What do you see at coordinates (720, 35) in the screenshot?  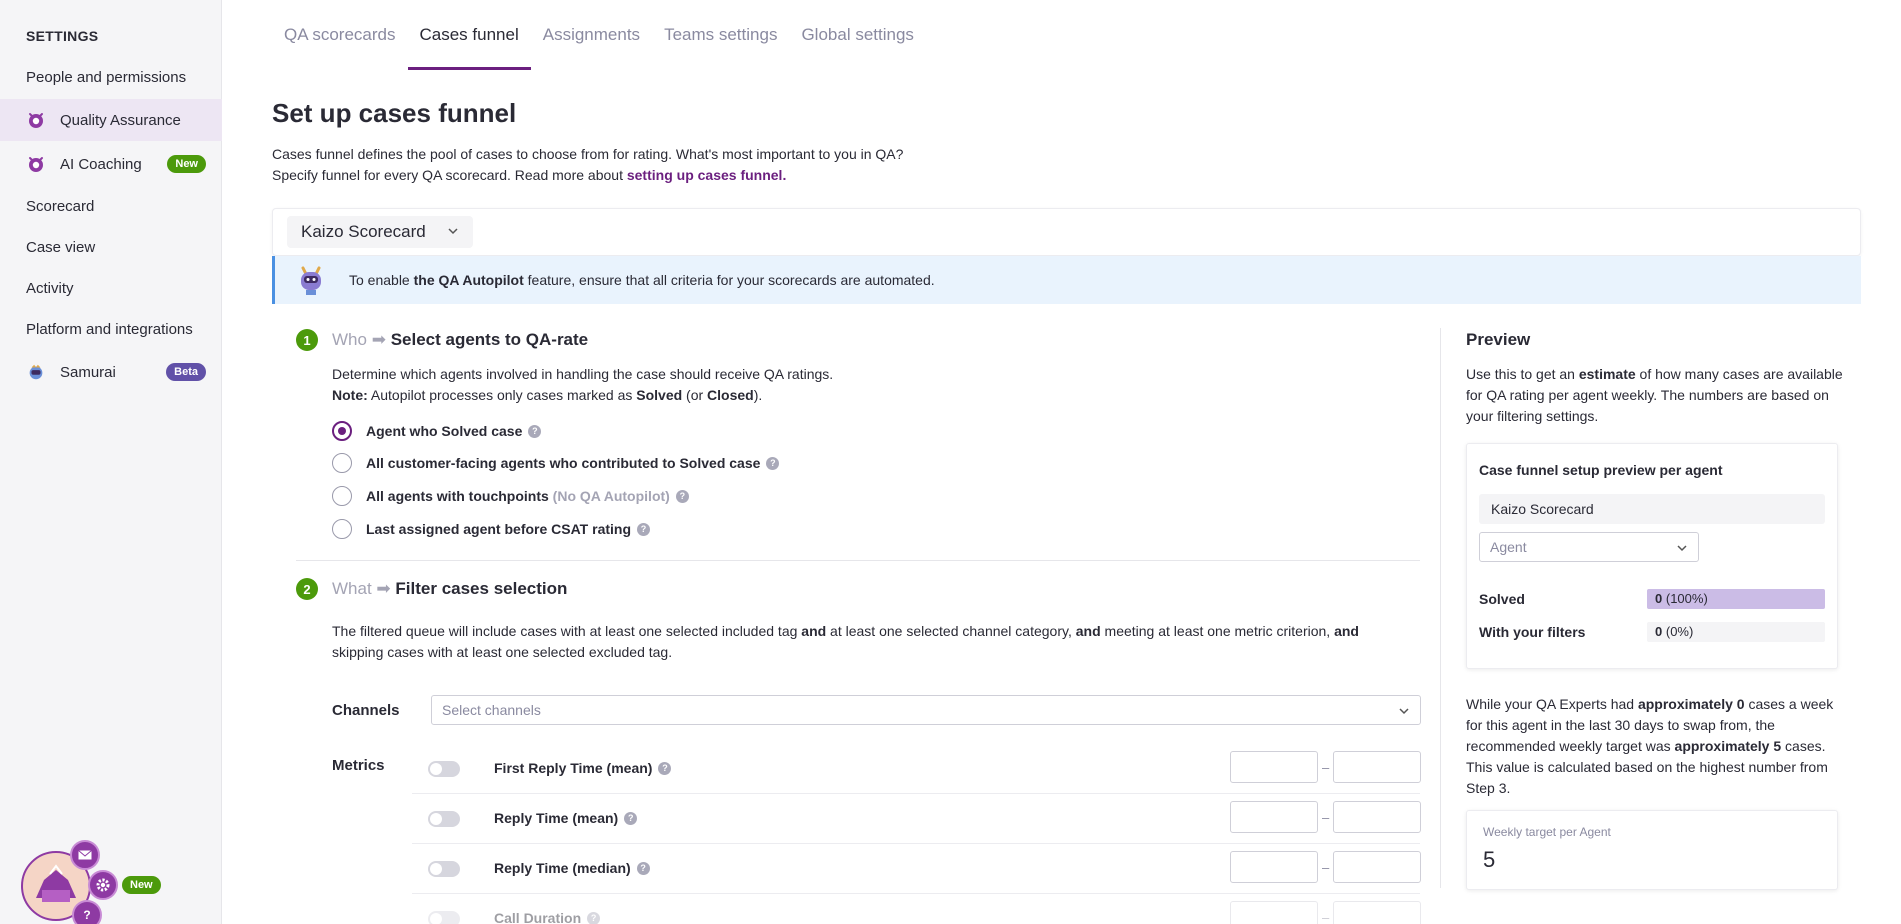 I see `tab-teams-settings: Teams settings` at bounding box center [720, 35].